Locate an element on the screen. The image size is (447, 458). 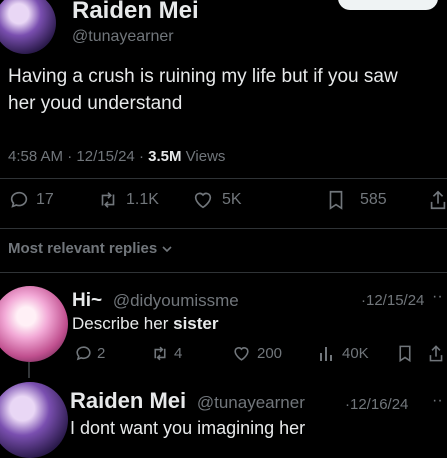
reply-text-prefix: Describe her is located at coordinates (123, 323).